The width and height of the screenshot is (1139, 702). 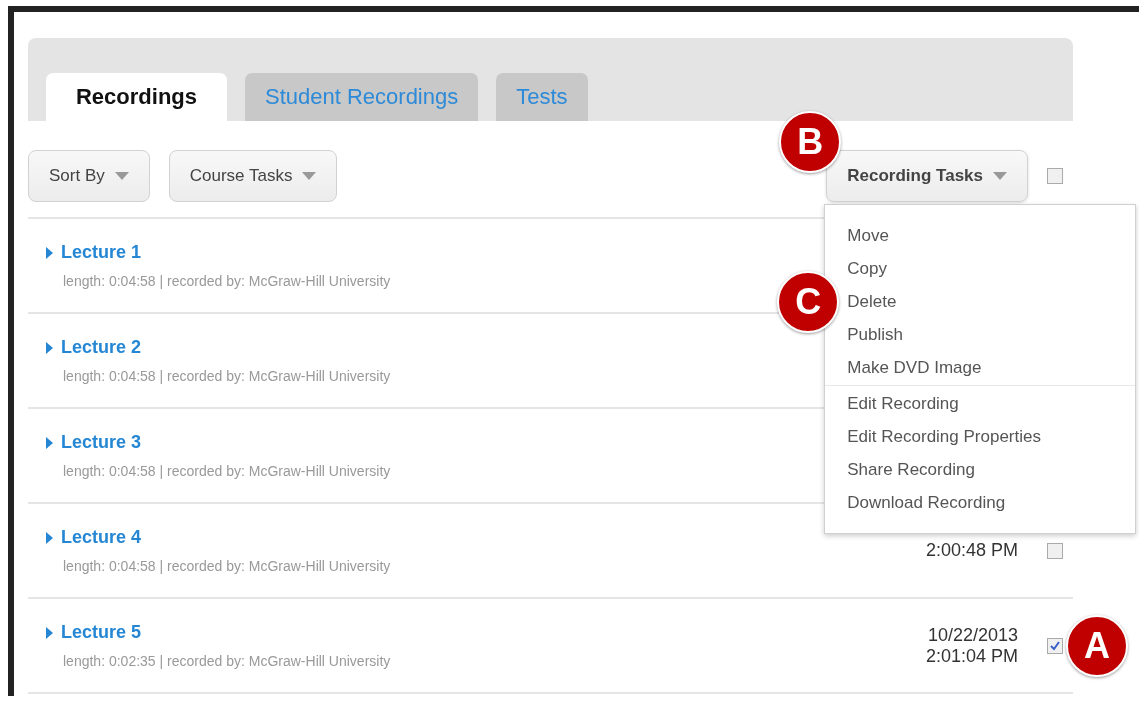 What do you see at coordinates (927, 176) in the screenshot?
I see `dropdown-button: Recording Tasks` at bounding box center [927, 176].